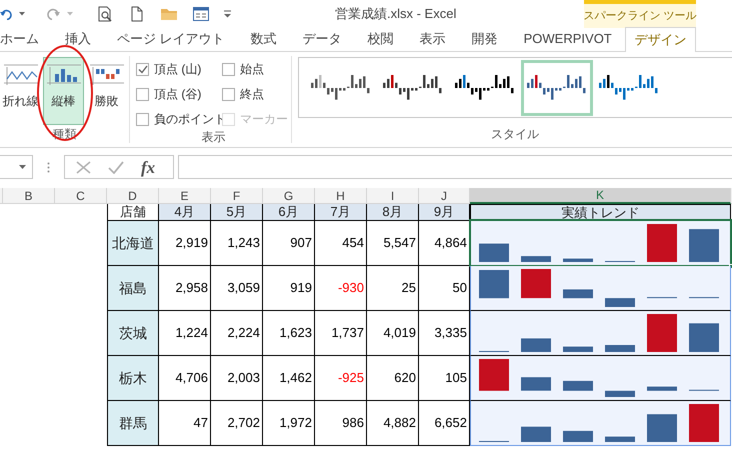  Describe the element at coordinates (252, 94) in the screenshot. I see `checkbox-label: 終点` at that location.